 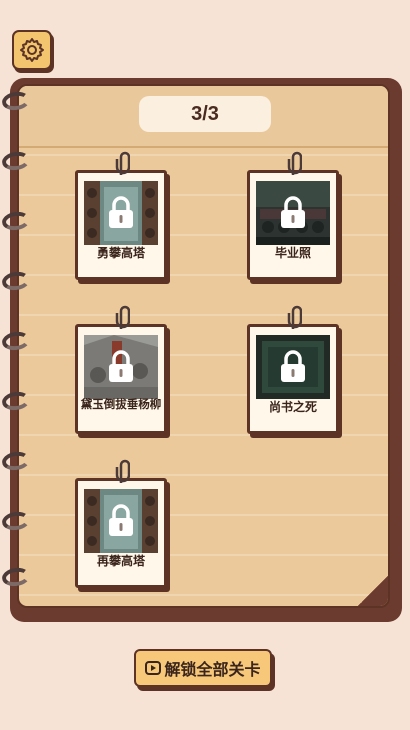 I want to click on level-title: 勇攀高塔, so click(x=120, y=253).